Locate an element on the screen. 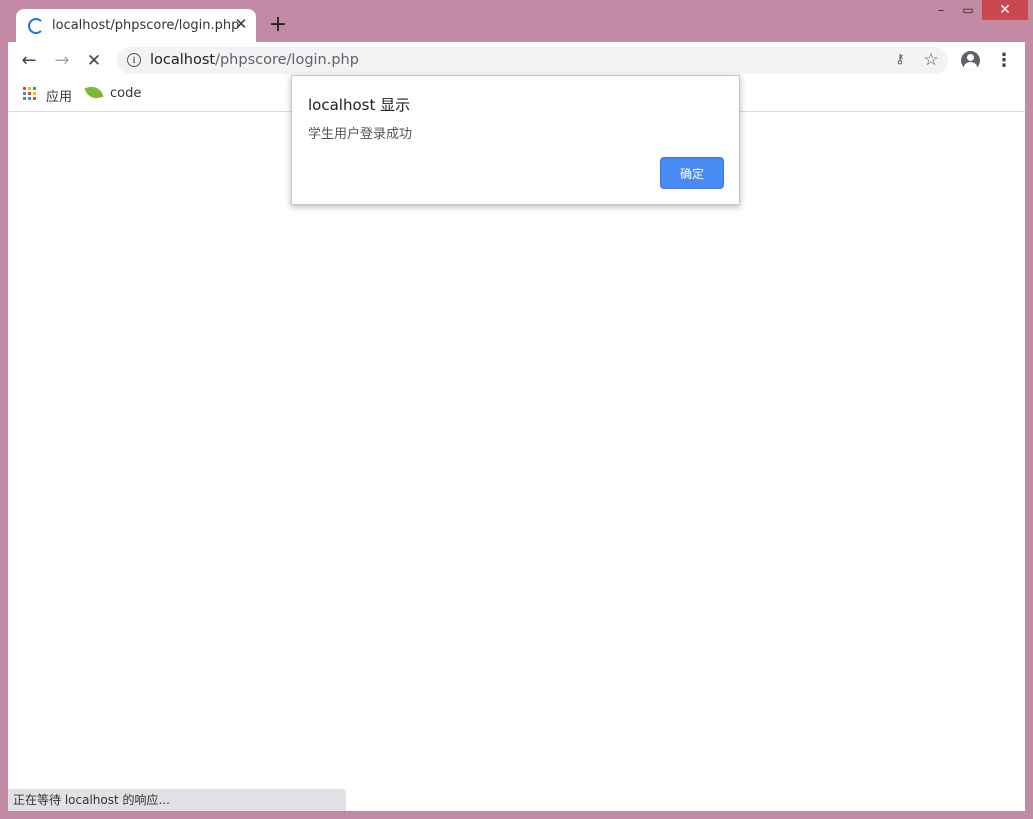  maximize-button: ▭ is located at coordinates (968, 10).